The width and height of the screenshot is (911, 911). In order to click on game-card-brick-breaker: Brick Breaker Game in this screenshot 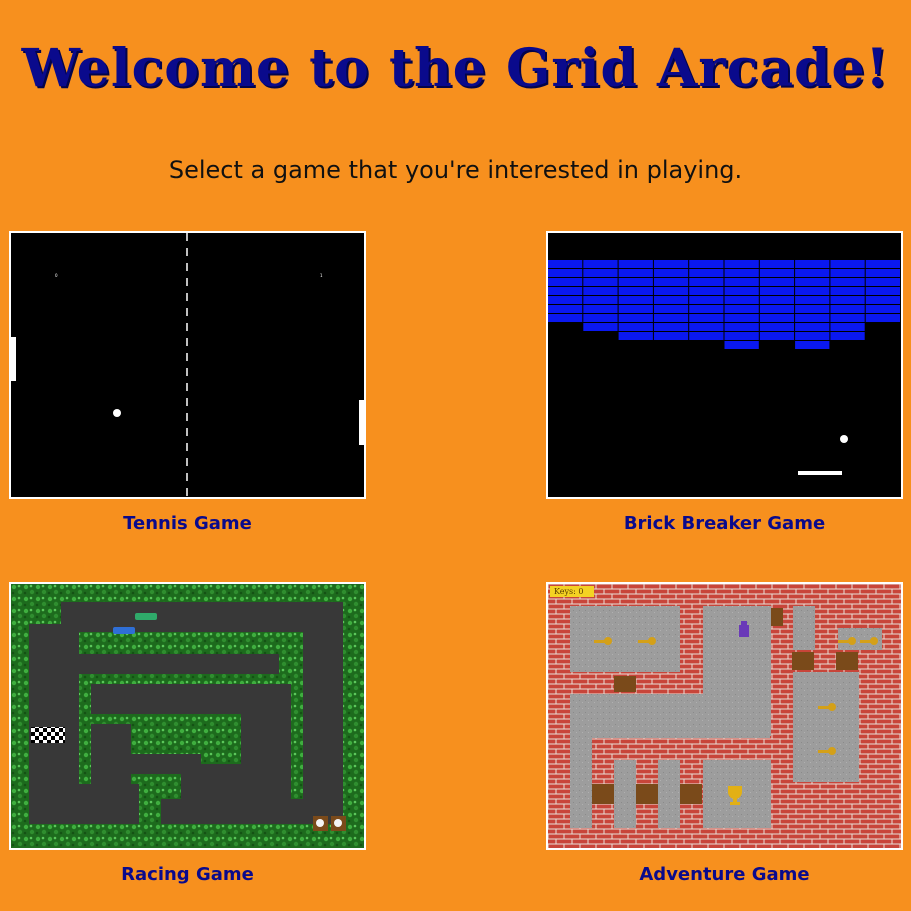, I will do `click(724, 382)`.